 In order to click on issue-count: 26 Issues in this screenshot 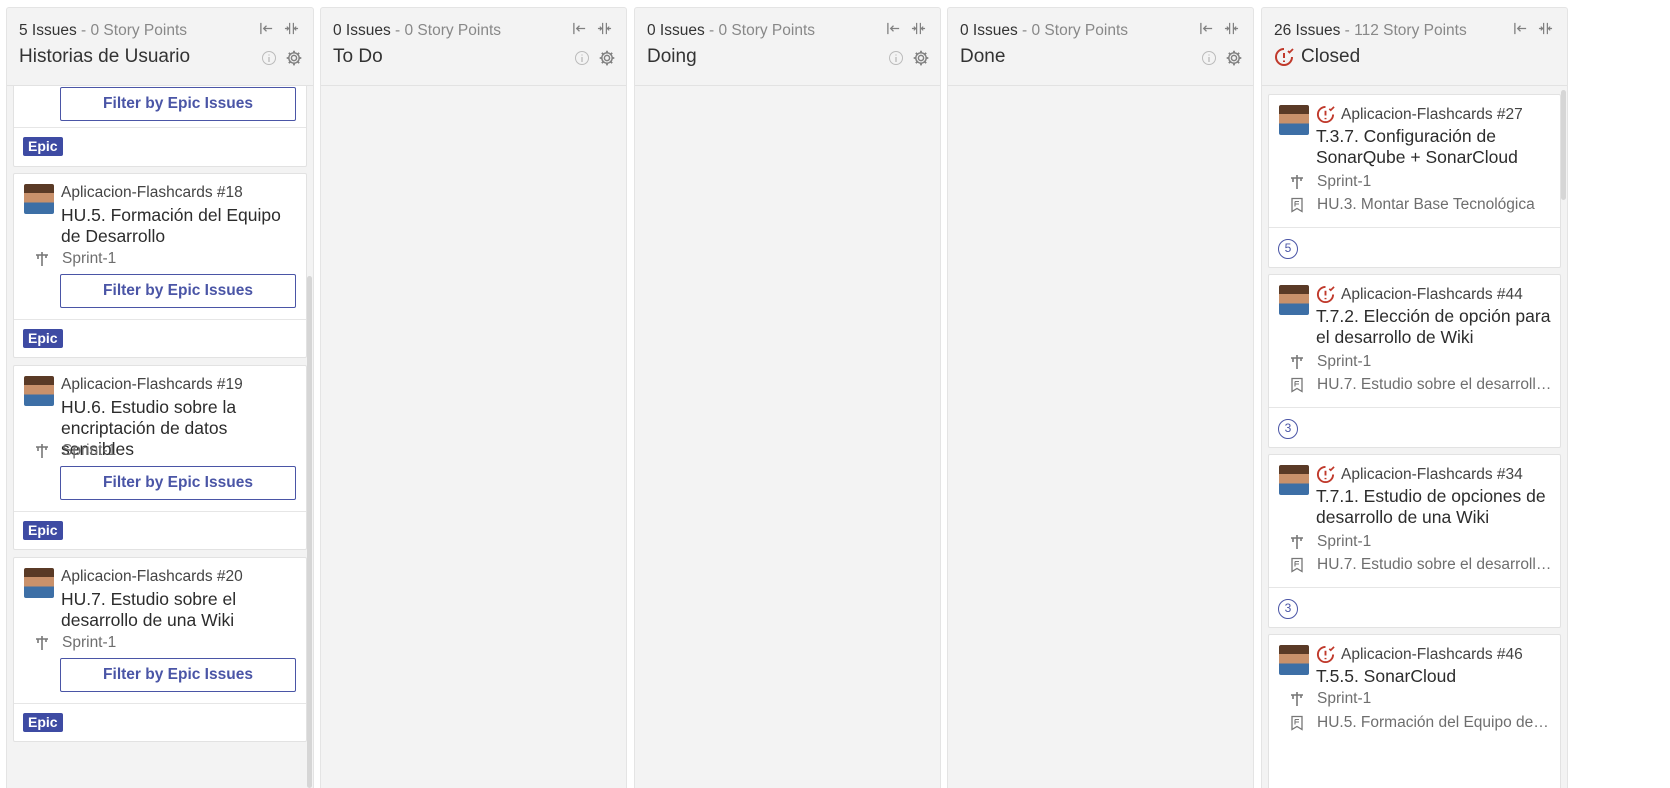, I will do `click(1307, 30)`.